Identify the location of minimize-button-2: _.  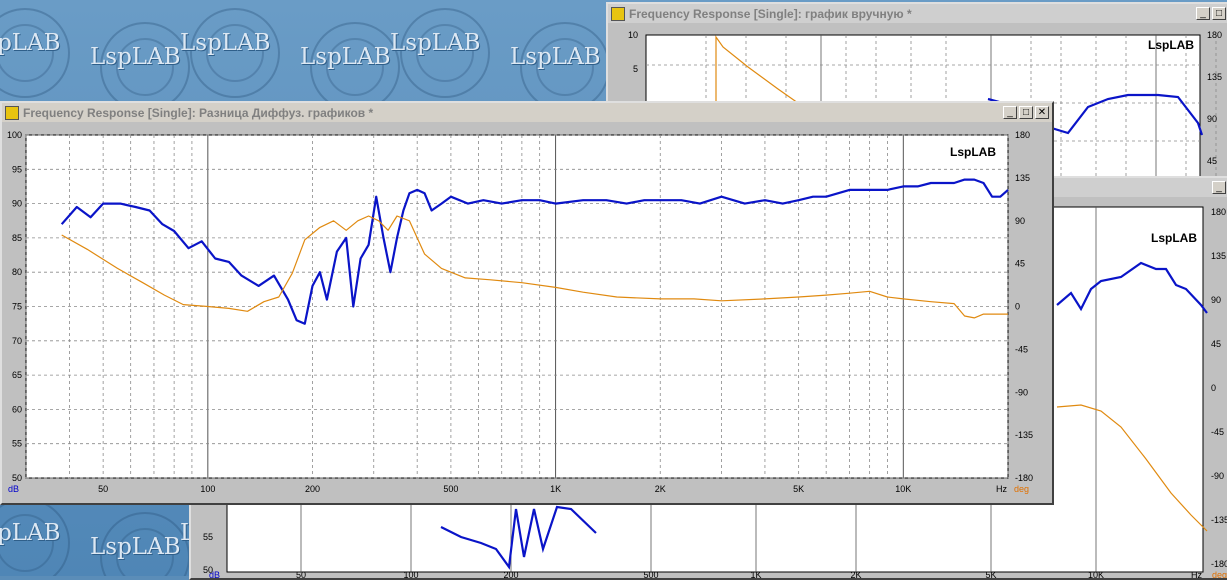
(1219, 187).